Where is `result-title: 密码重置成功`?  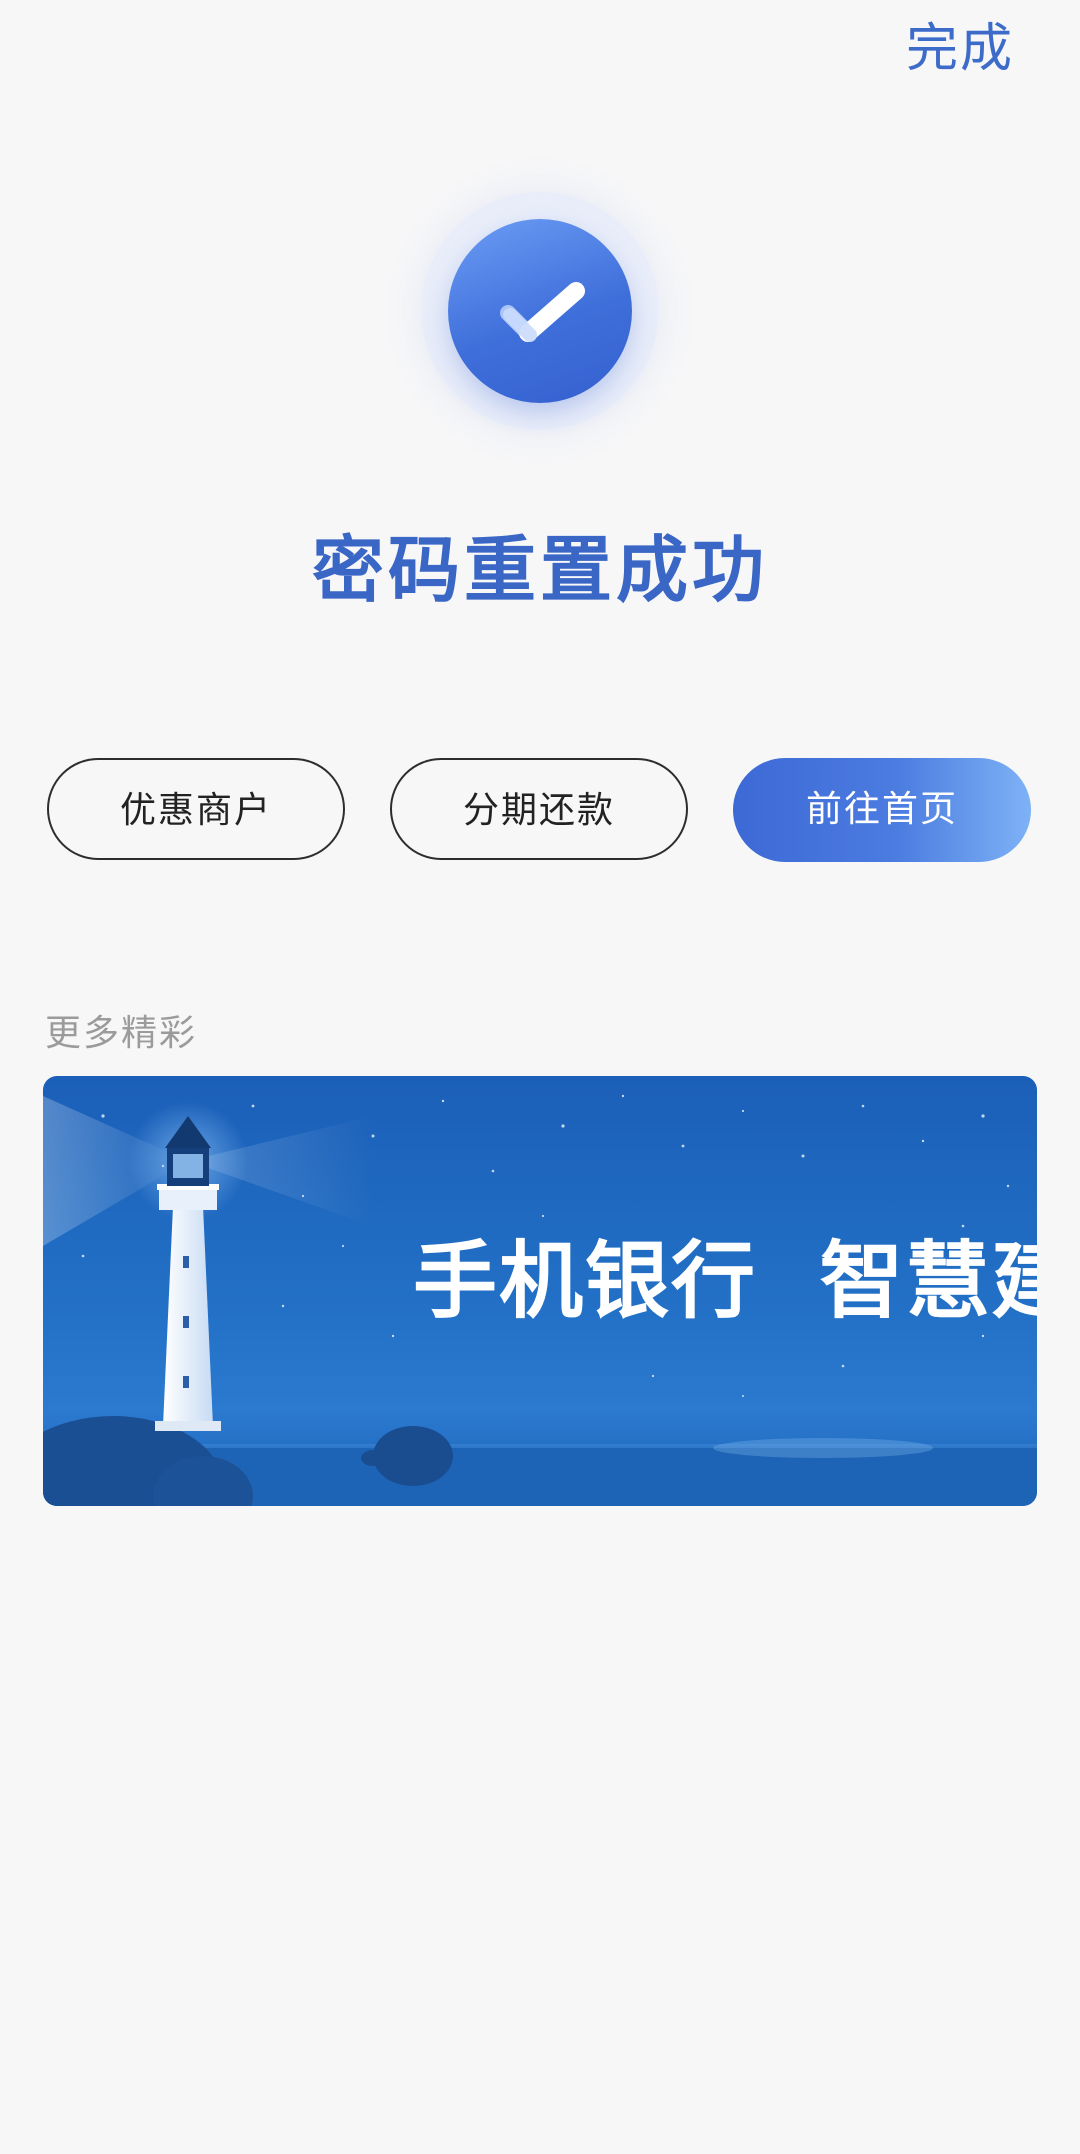 result-title: 密码重置成功 is located at coordinates (539, 570).